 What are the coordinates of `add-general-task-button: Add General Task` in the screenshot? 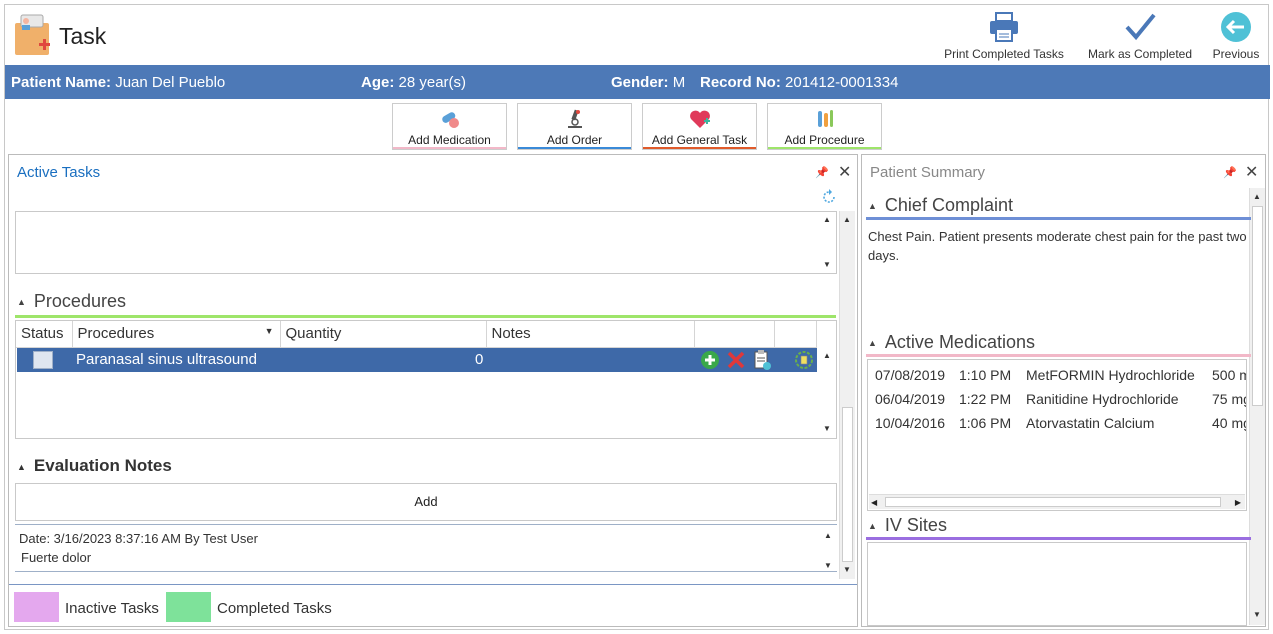 It's located at (699, 126).